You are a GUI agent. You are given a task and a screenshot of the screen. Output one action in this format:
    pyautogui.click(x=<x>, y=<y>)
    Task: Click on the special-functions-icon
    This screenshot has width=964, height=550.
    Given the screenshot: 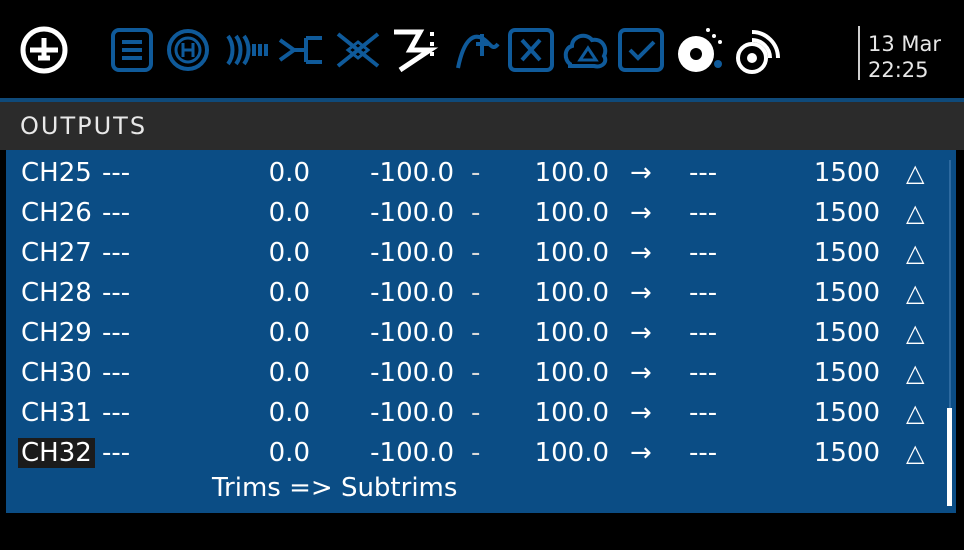 What is the action you would take?
    pyautogui.click(x=642, y=50)
    